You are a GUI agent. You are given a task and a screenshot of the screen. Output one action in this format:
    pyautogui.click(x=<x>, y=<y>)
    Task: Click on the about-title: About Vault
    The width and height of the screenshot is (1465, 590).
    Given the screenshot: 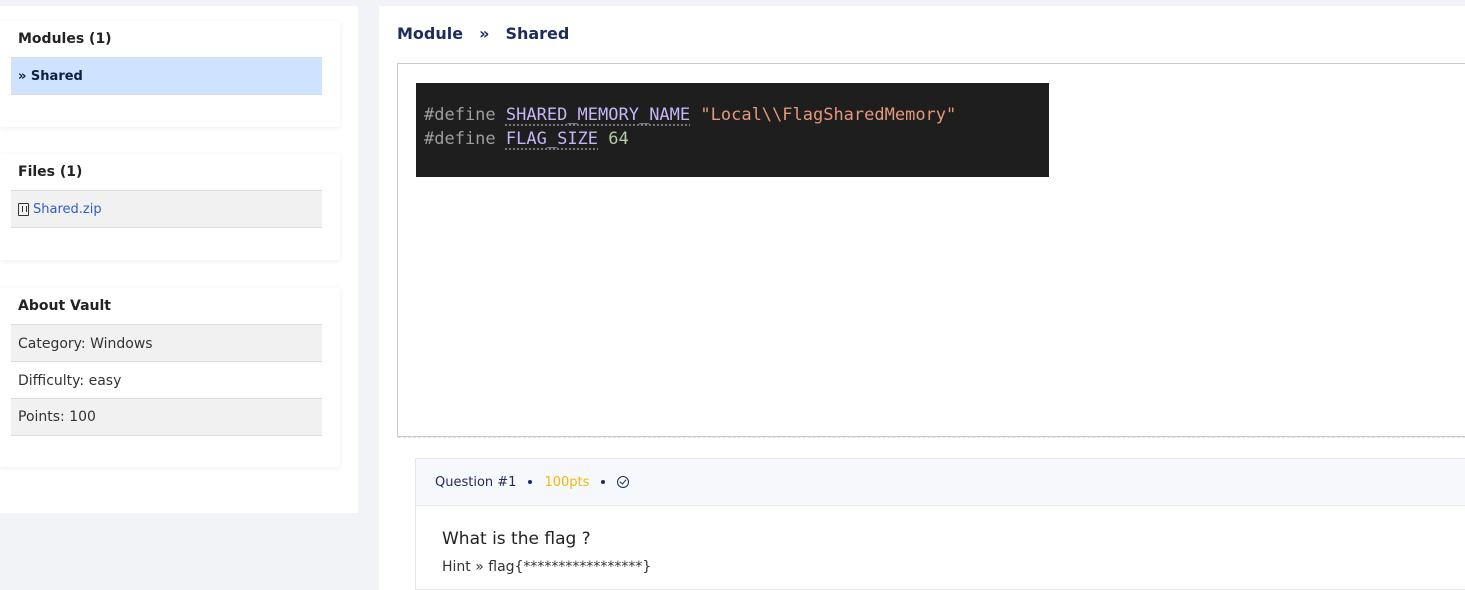 What is the action you would take?
    pyautogui.click(x=64, y=306)
    